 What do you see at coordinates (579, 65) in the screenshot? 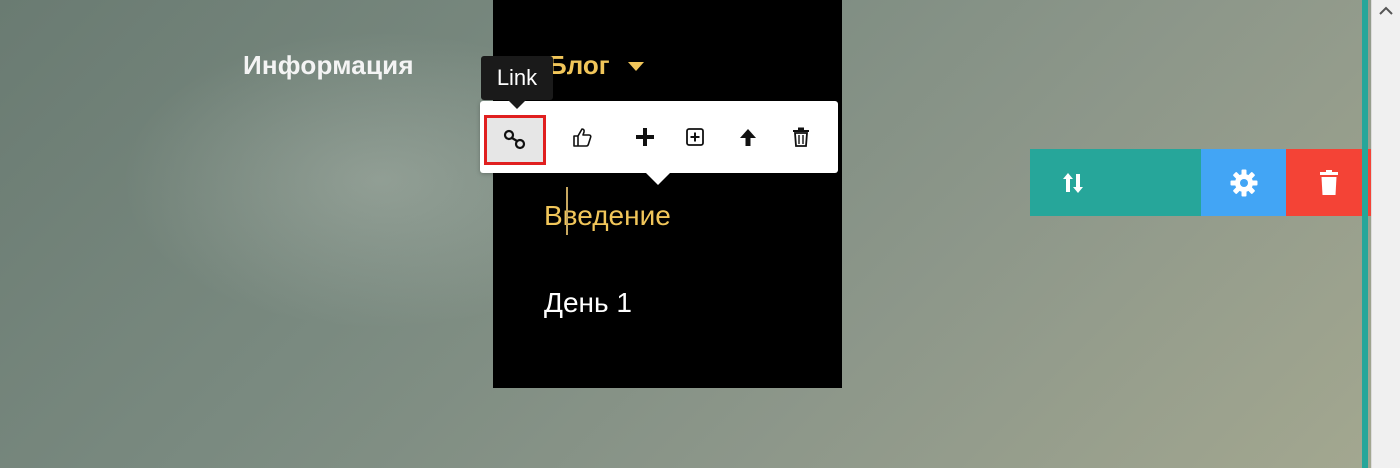
I see `nav-item-blog: Блог` at bounding box center [579, 65].